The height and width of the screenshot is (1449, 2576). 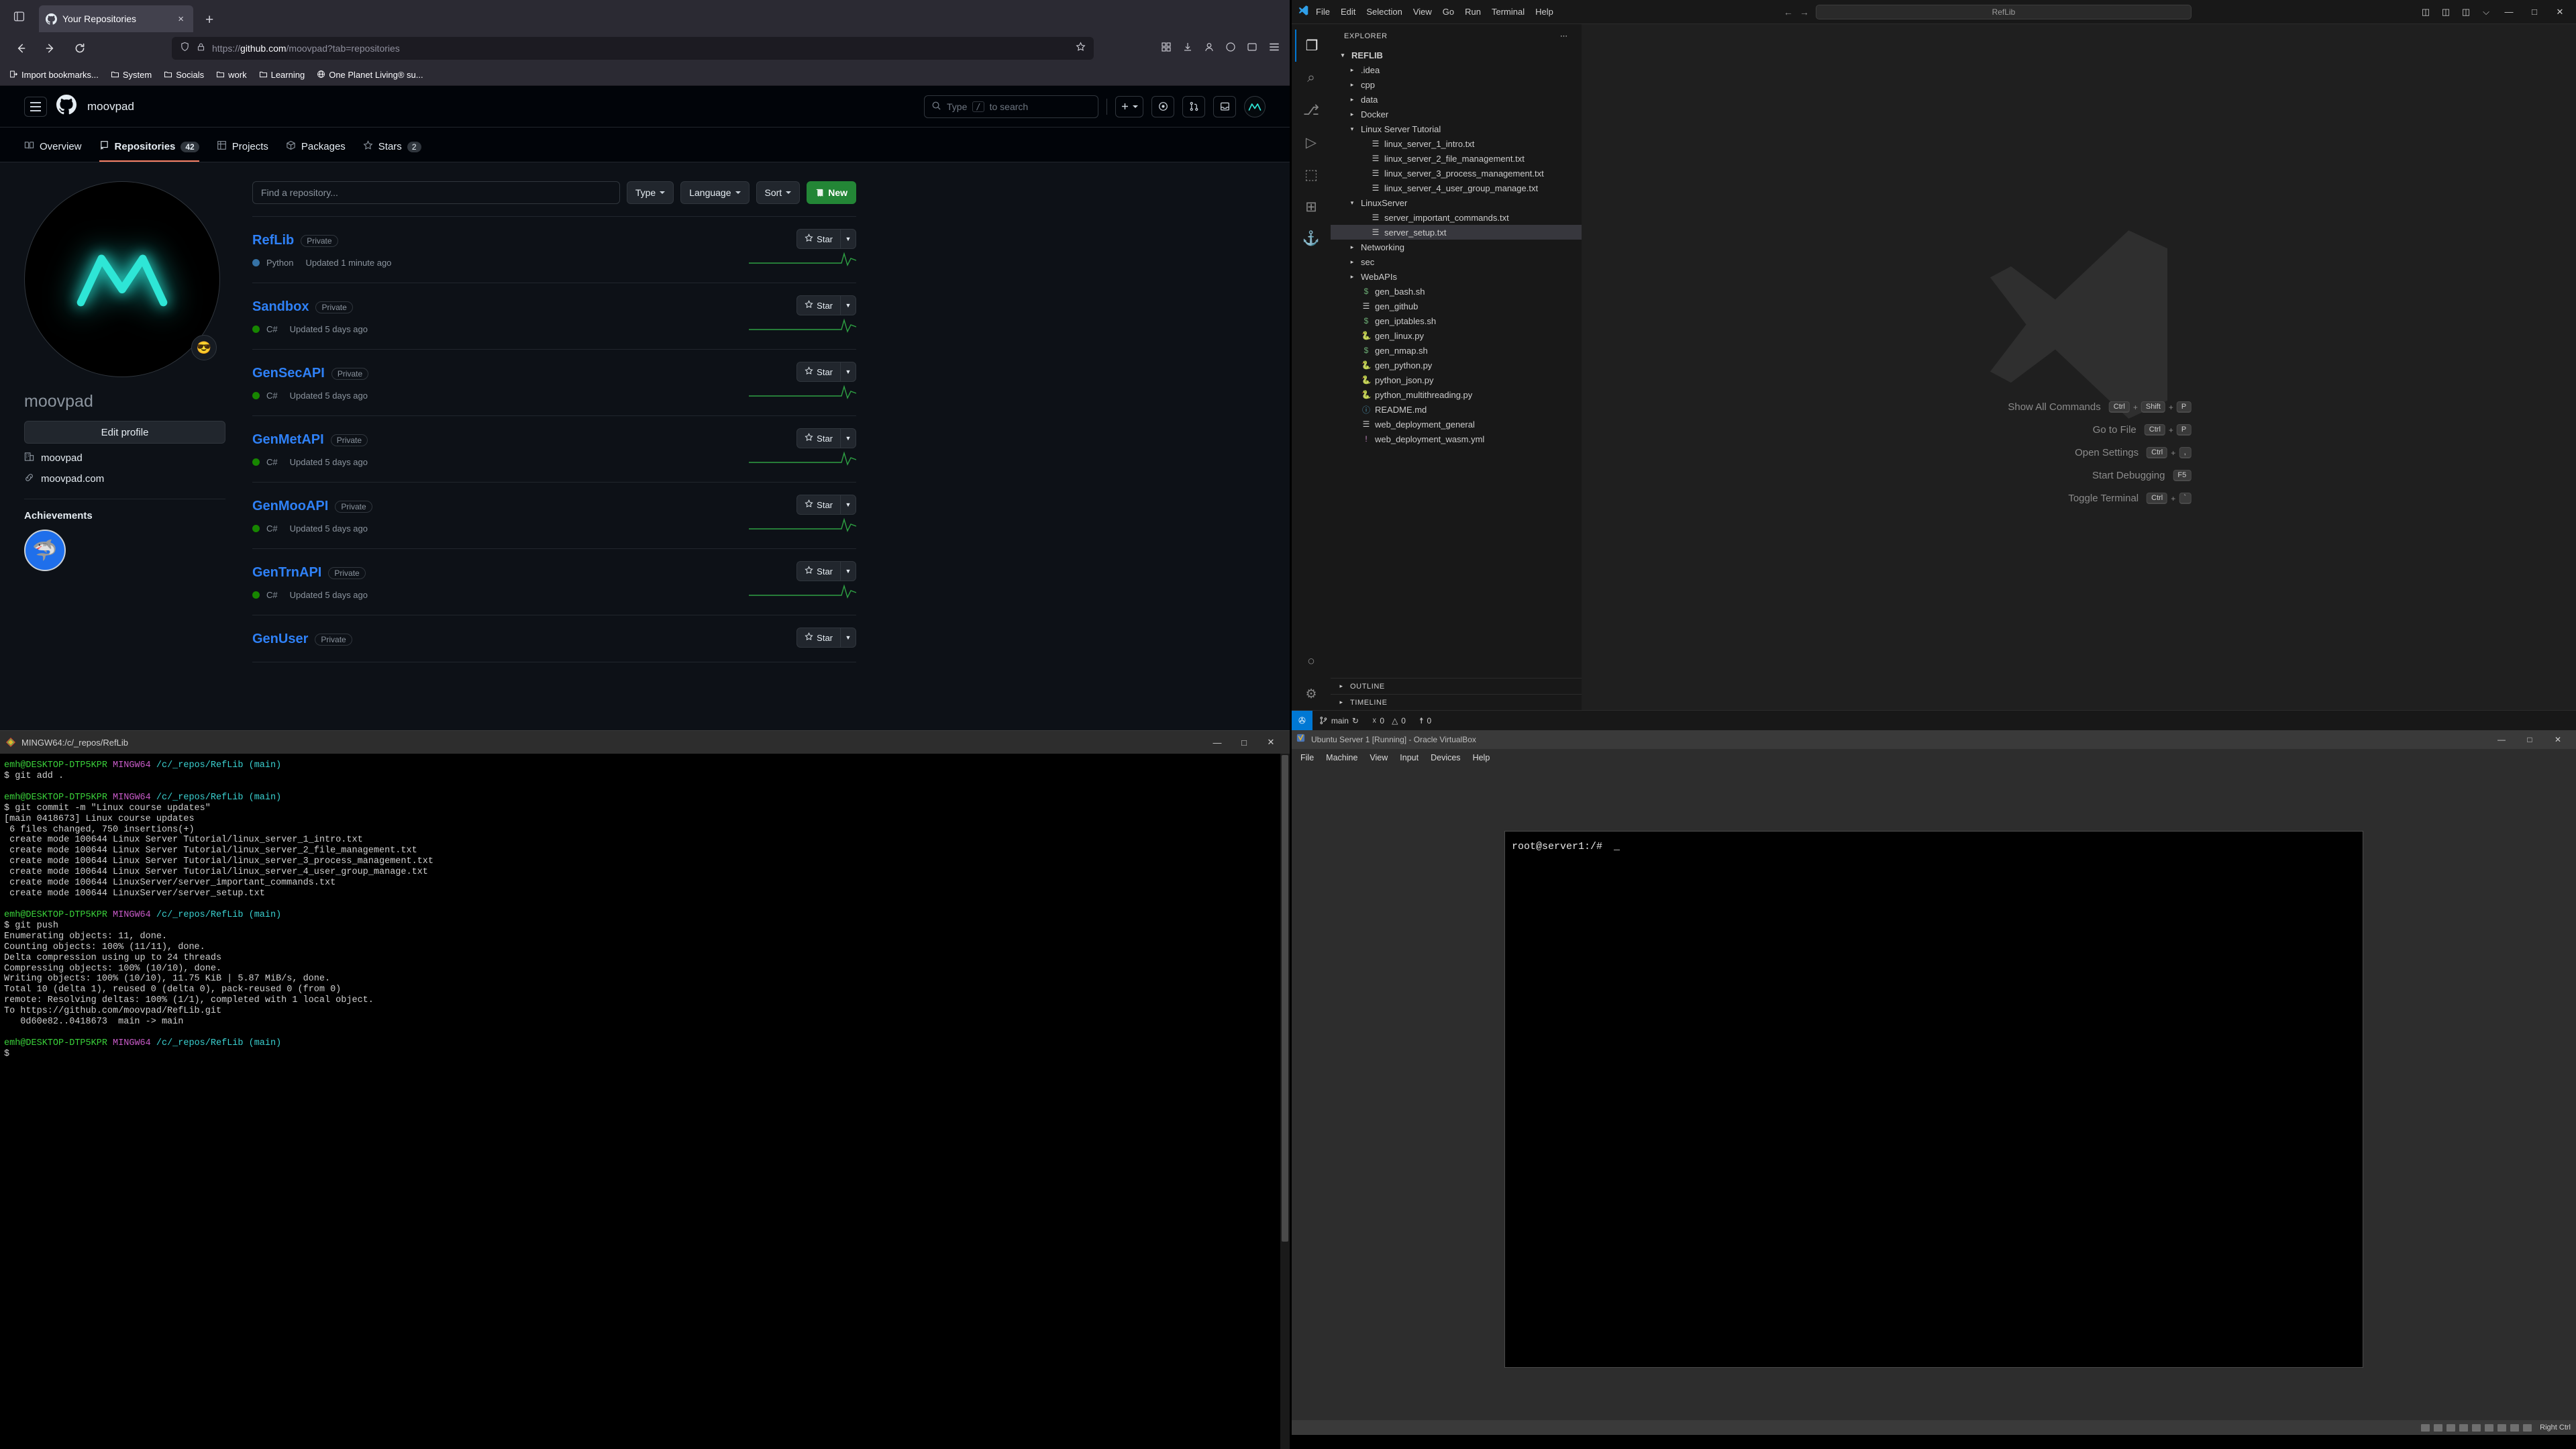 What do you see at coordinates (280, 307) in the screenshot?
I see `repository-link: Sandbox` at bounding box center [280, 307].